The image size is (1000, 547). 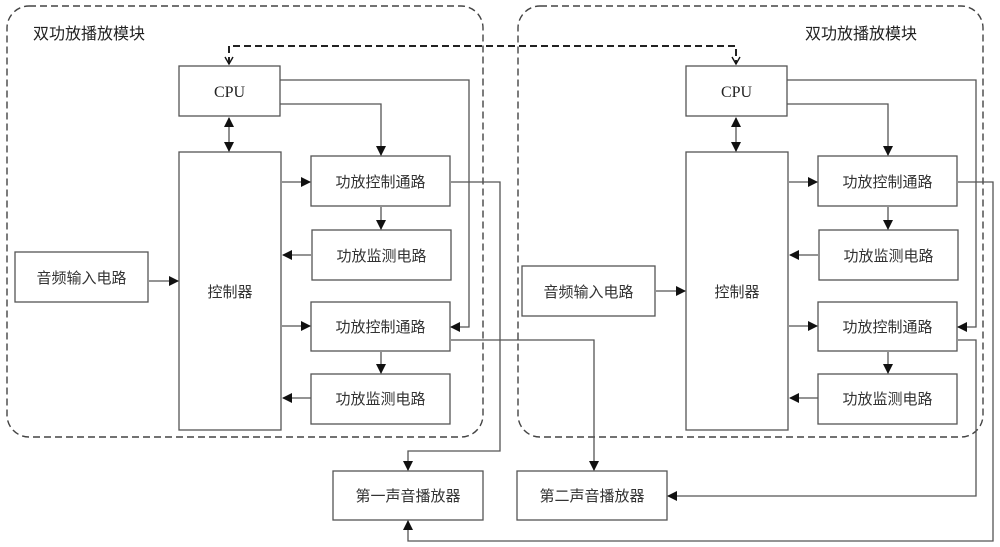 I want to click on module-right-audio-input-label: 音频输入电路, so click(x=588, y=292).